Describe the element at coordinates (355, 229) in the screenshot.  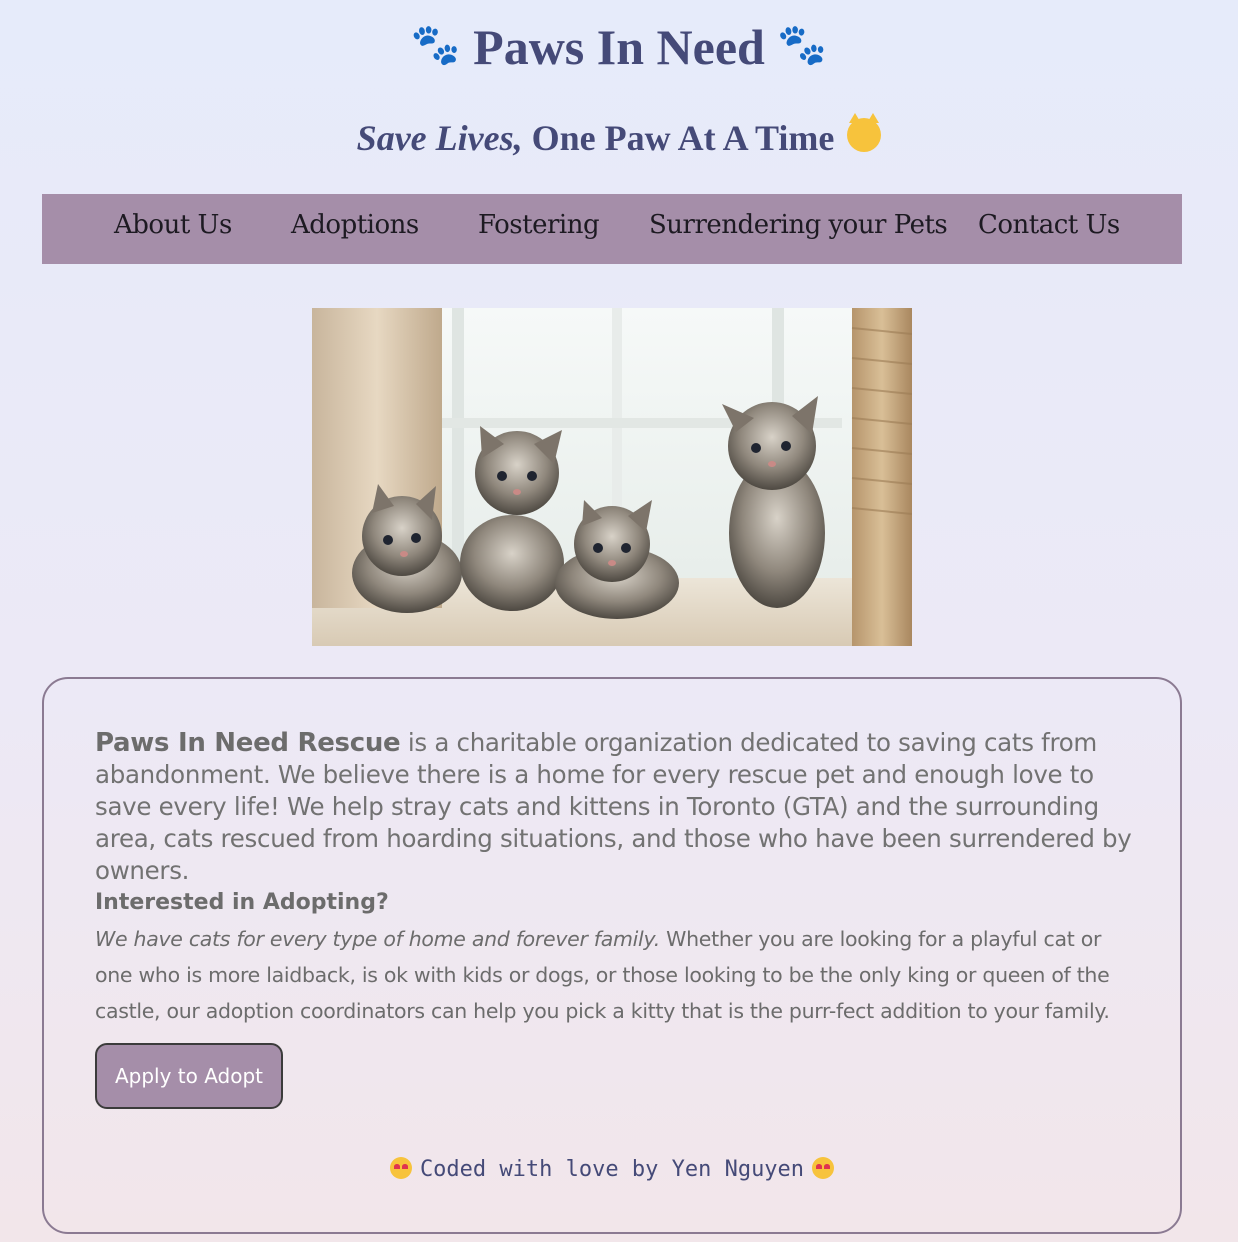
I see `nav-item-adoptions: Adoptions` at that location.